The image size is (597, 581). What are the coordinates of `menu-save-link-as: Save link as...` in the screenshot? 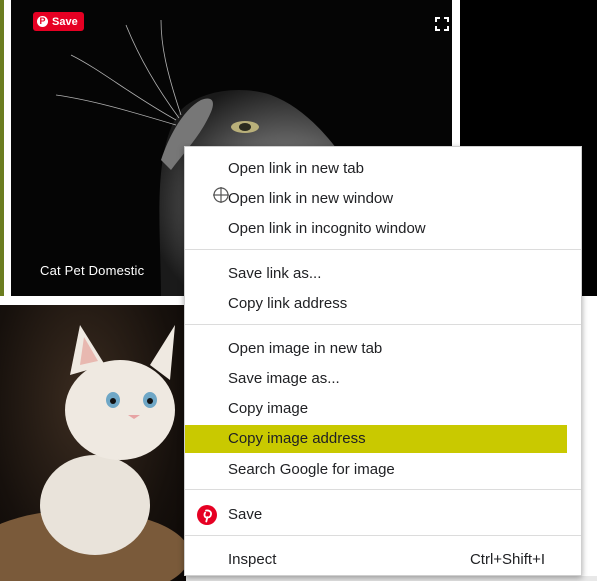 It's located at (383, 274).